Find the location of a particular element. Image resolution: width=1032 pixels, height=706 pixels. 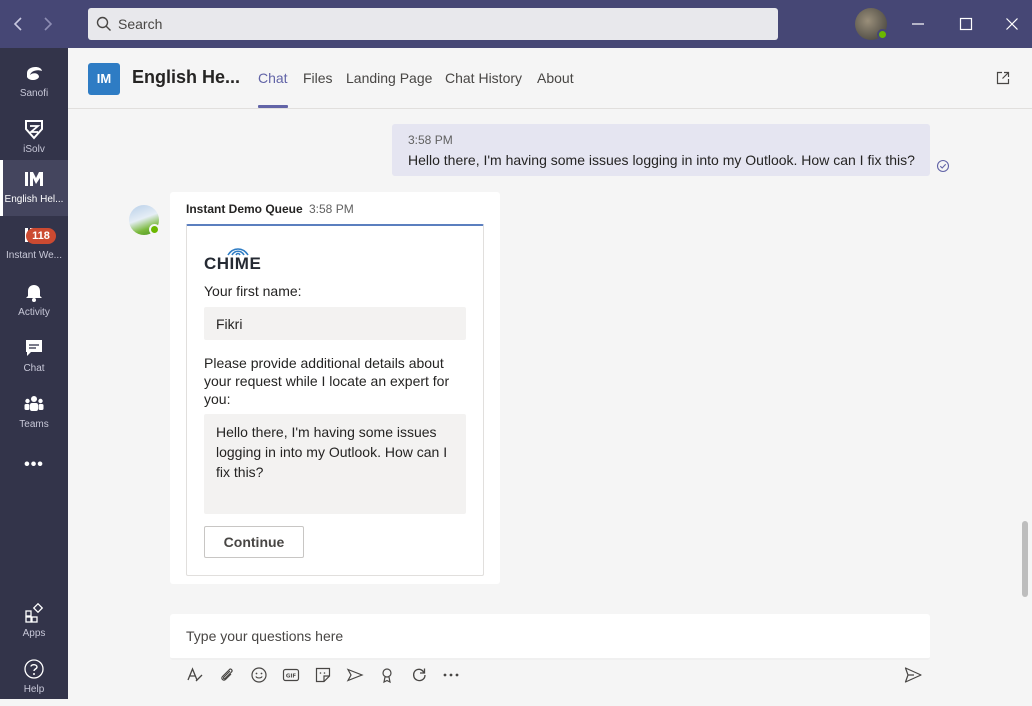

help-icon is located at coordinates (34, 669).